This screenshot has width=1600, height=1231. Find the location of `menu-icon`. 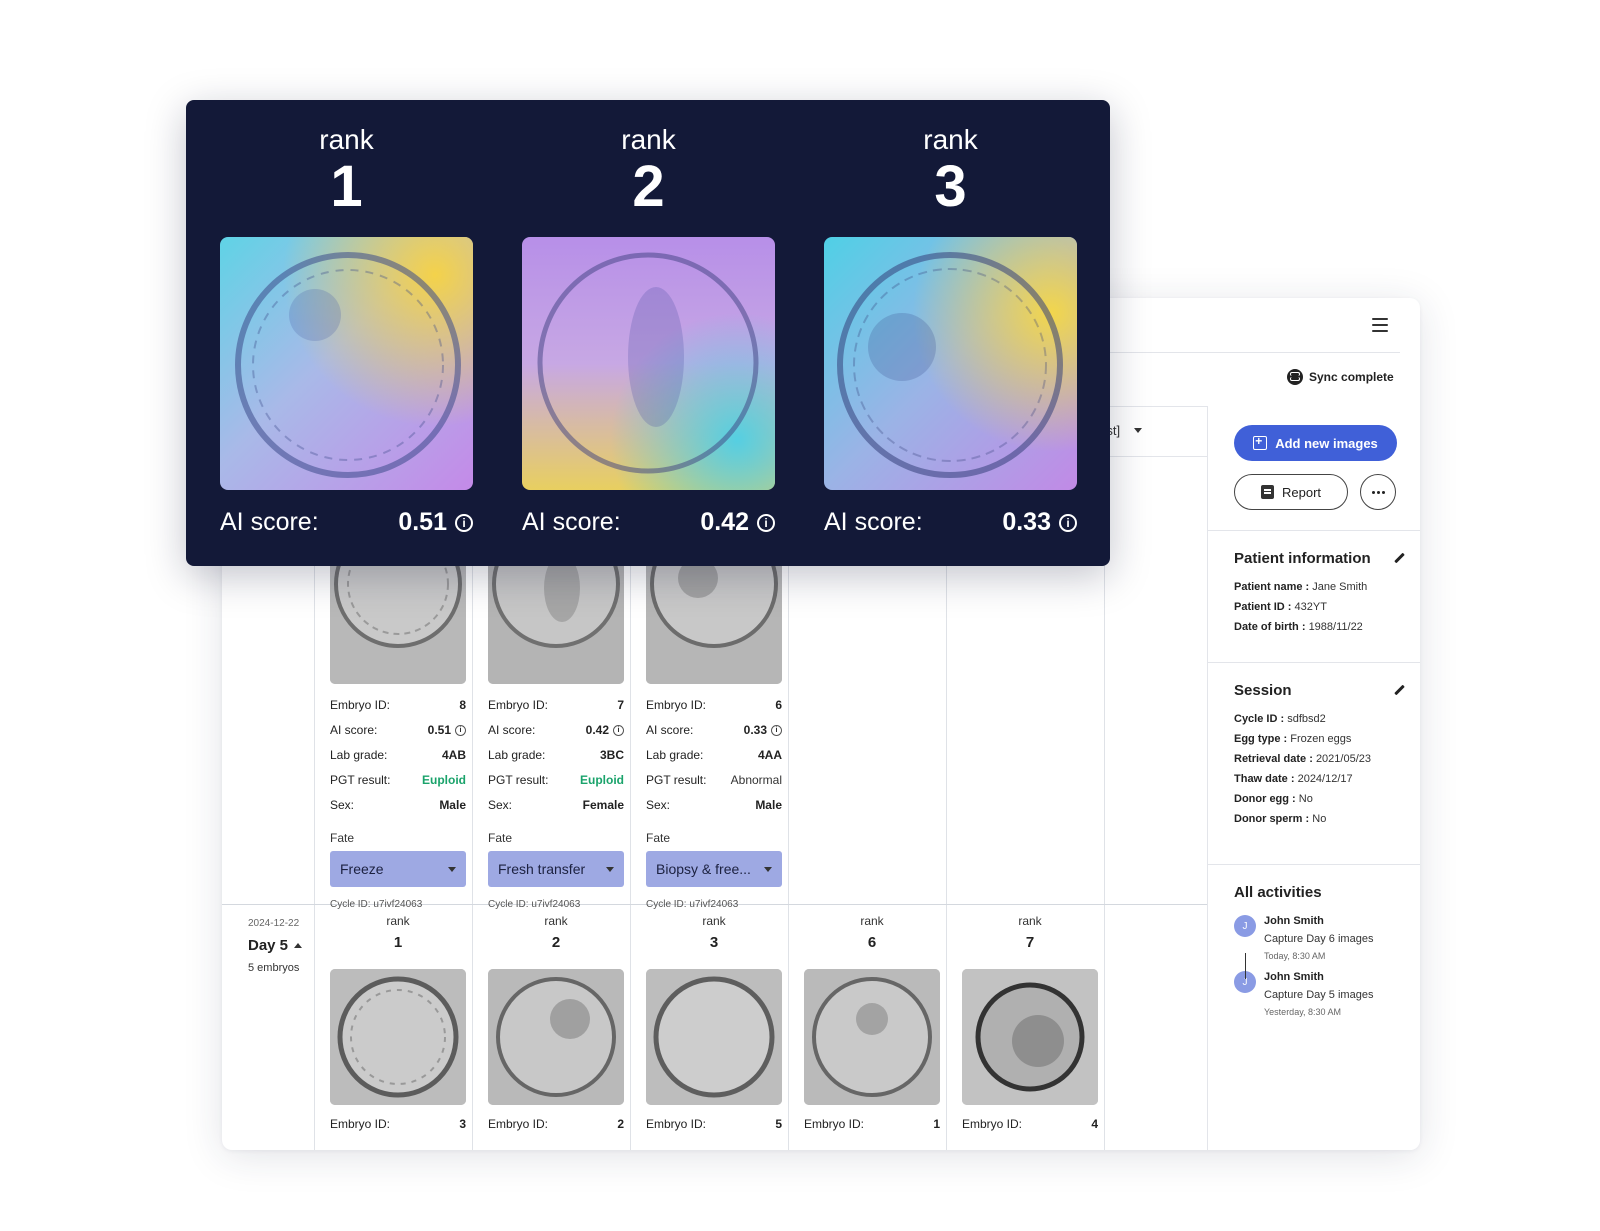

menu-icon is located at coordinates (1380, 325).